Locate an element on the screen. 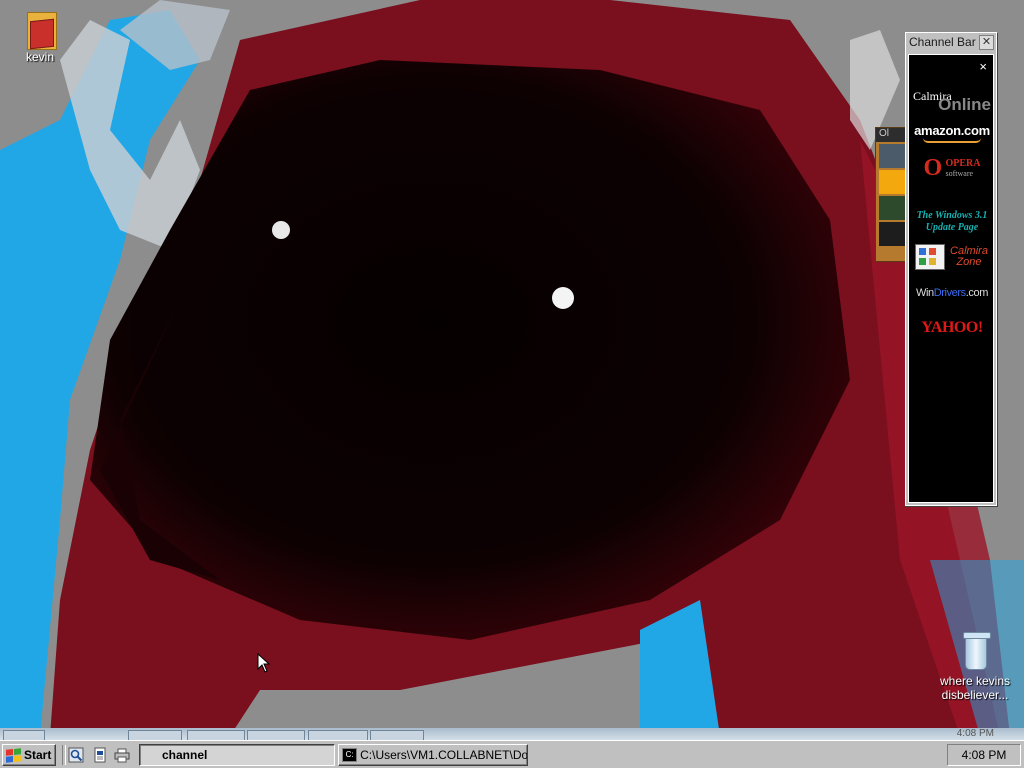 Image resolution: width=1024 pixels, height=768 pixels. channel-calmira-zone: Calmira Zone is located at coordinates (952, 258).